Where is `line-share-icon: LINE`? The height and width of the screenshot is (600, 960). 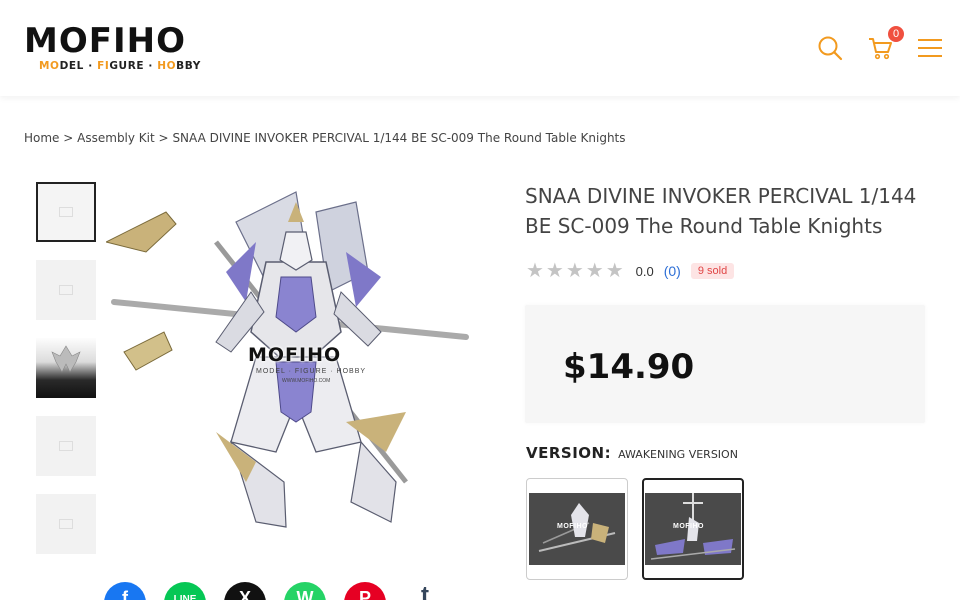 line-share-icon: LINE is located at coordinates (185, 591).